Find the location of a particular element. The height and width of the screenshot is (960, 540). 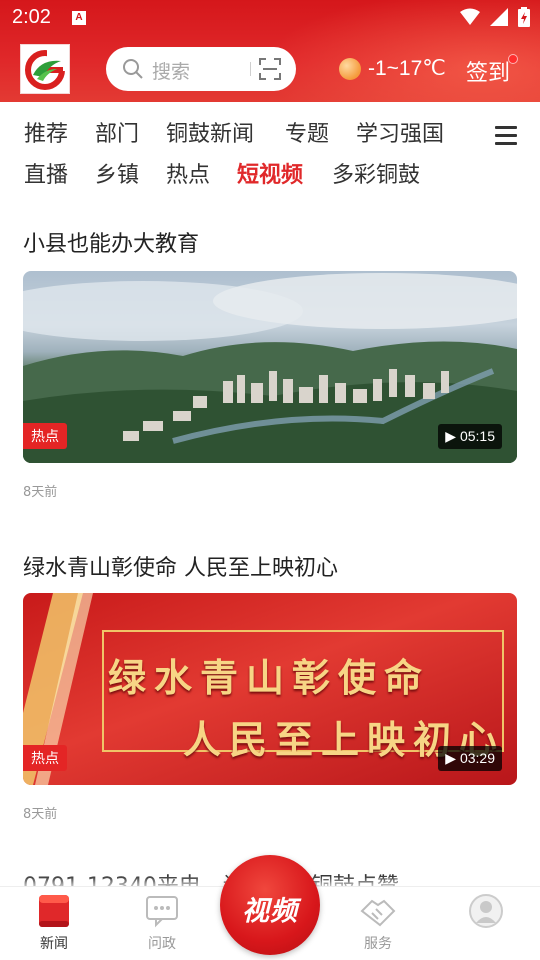

status-icons is located at coordinates (495, 17).